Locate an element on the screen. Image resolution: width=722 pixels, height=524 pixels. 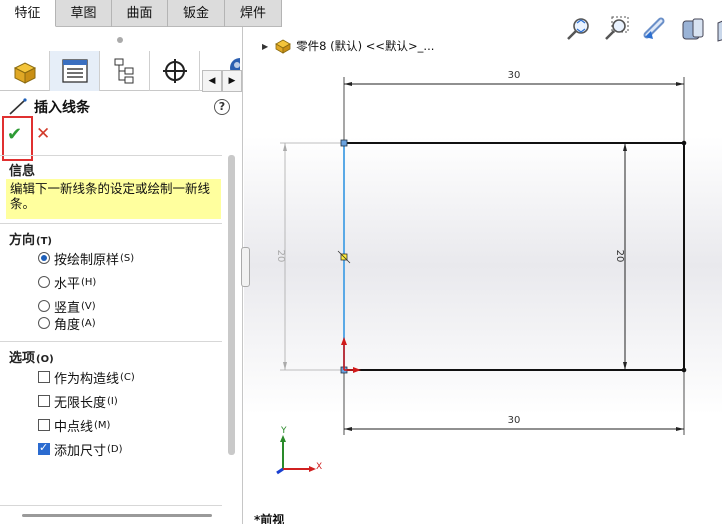
checkbox-infinite-length: 无限长度 (I) is located at coordinates (78, 401).